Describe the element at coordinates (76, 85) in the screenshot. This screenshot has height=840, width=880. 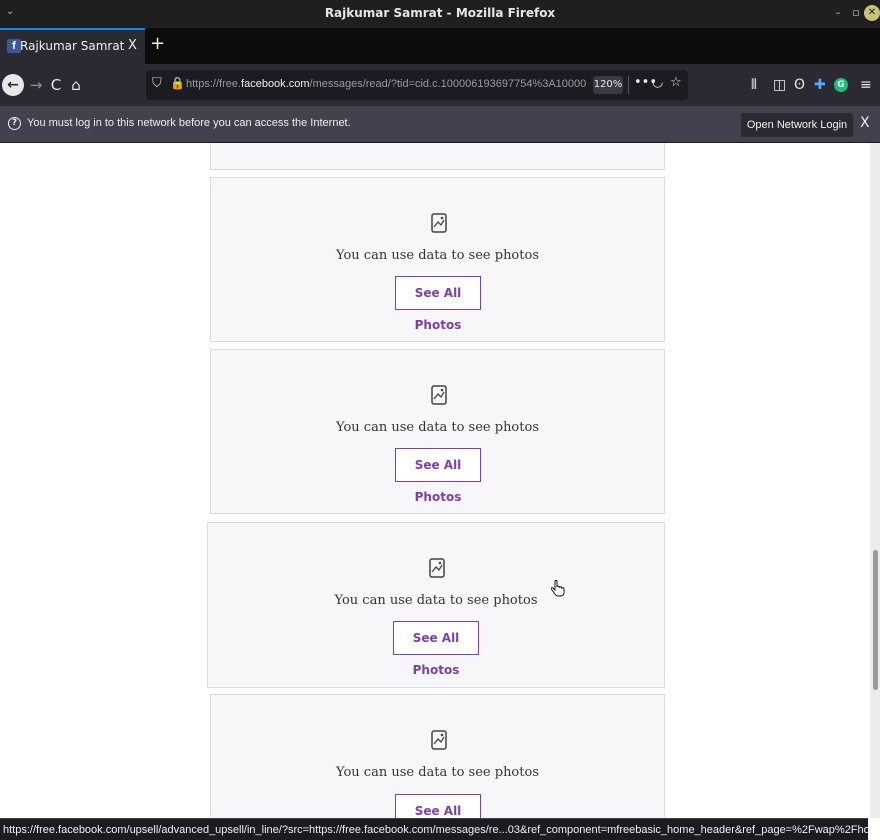
I see `home-button: ⌂` at that location.